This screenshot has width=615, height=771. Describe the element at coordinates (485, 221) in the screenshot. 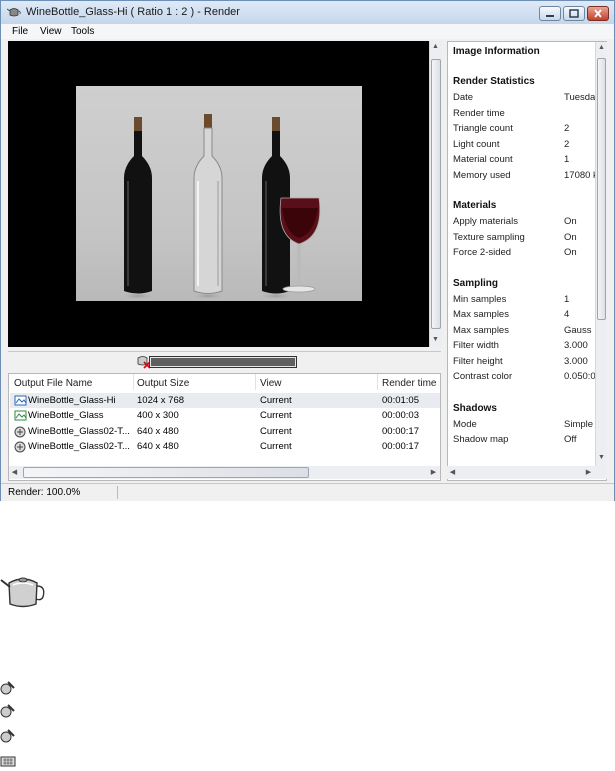

I see `info-label: Apply materials` at that location.